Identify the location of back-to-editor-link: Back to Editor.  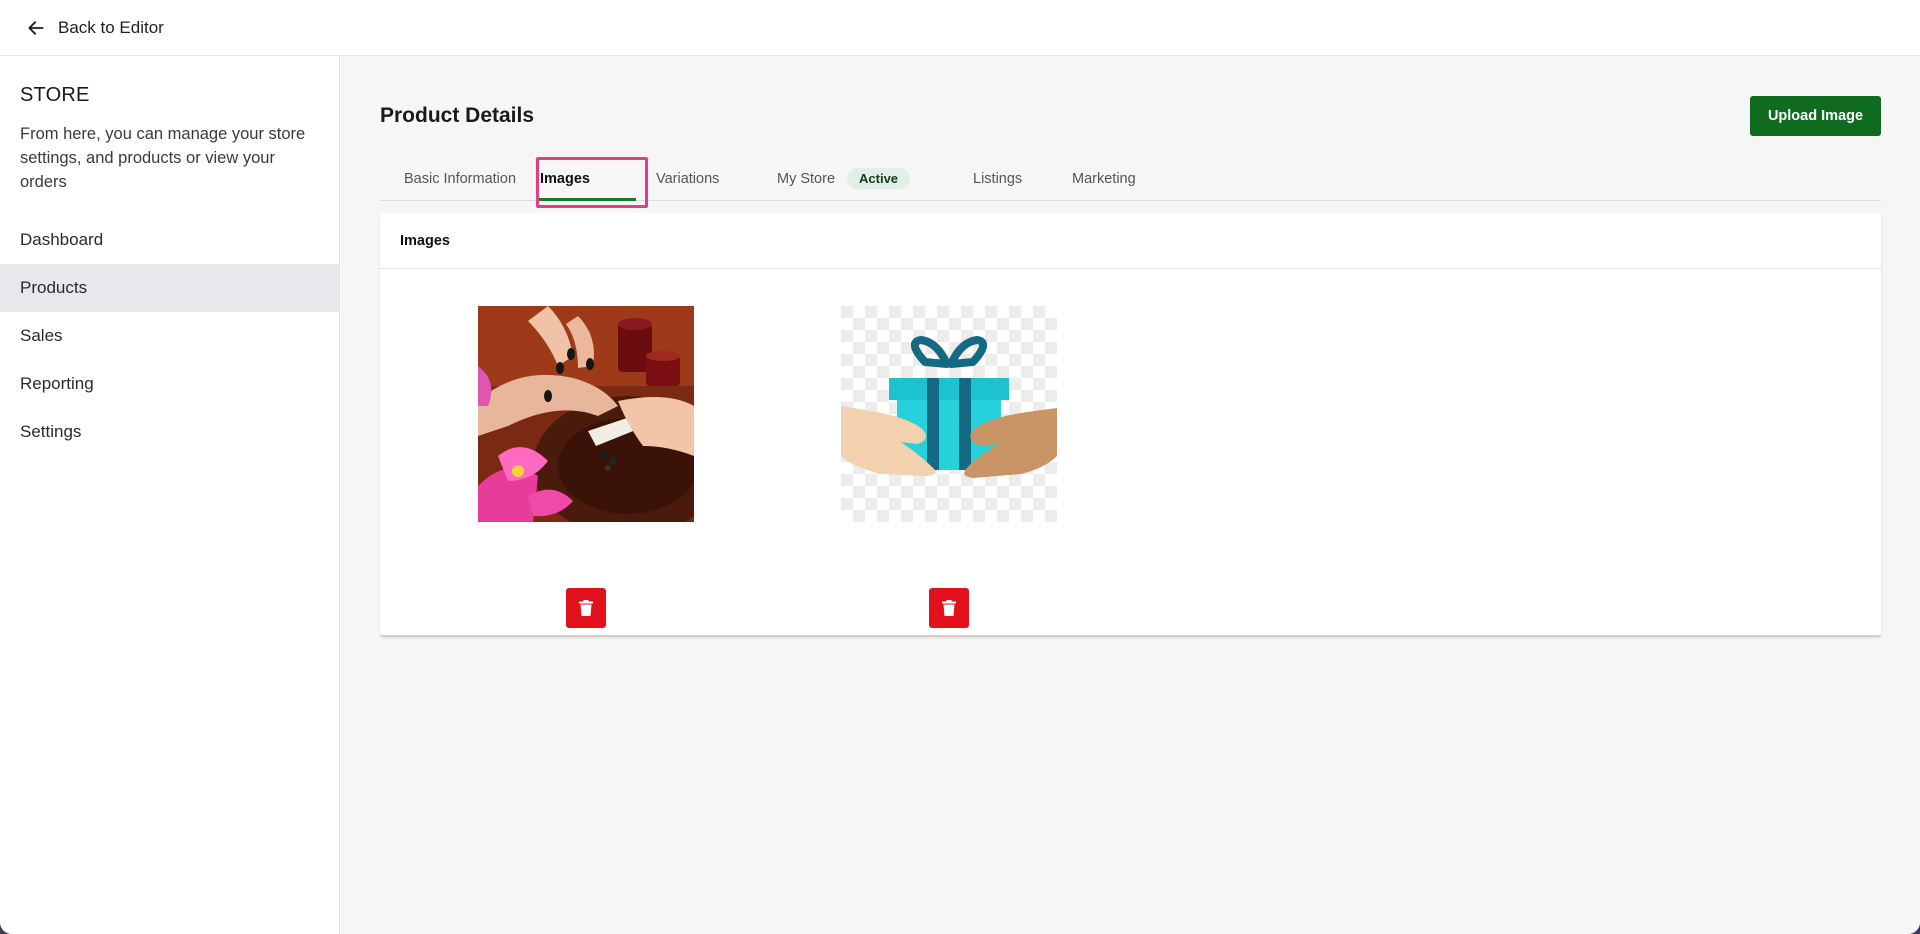
(95, 28).